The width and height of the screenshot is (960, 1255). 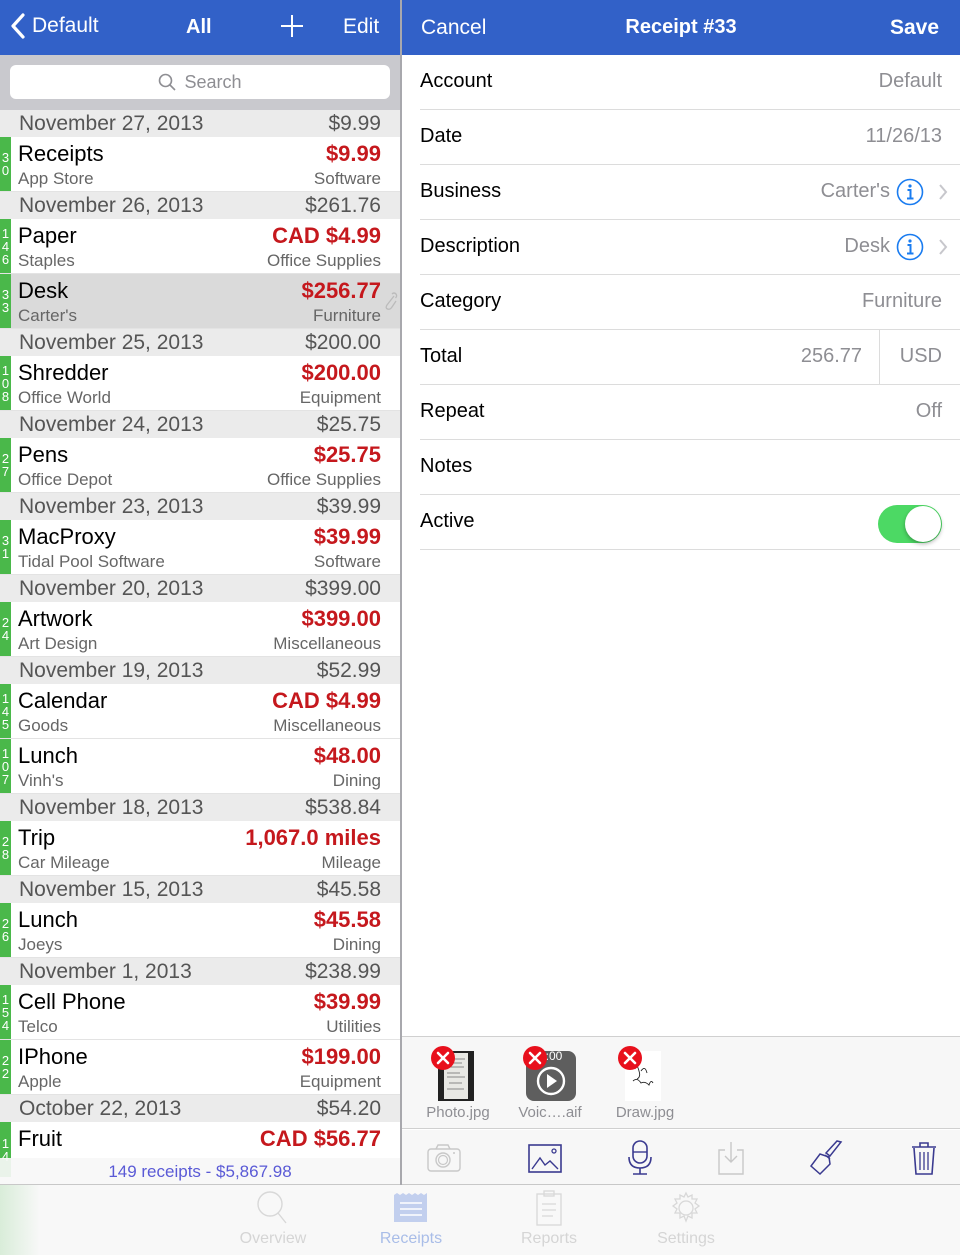 What do you see at coordinates (200, 164) in the screenshot?
I see `receipt-row: 3 0 Receipts $9.99 App Store Software` at bounding box center [200, 164].